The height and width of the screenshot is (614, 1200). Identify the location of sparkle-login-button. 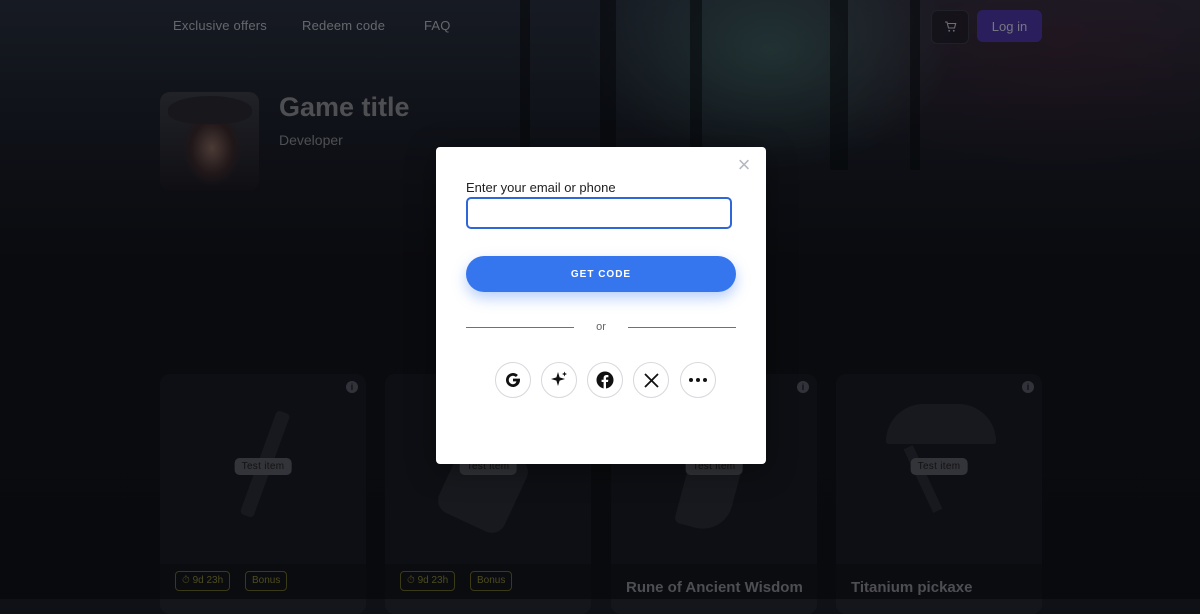
(559, 380).